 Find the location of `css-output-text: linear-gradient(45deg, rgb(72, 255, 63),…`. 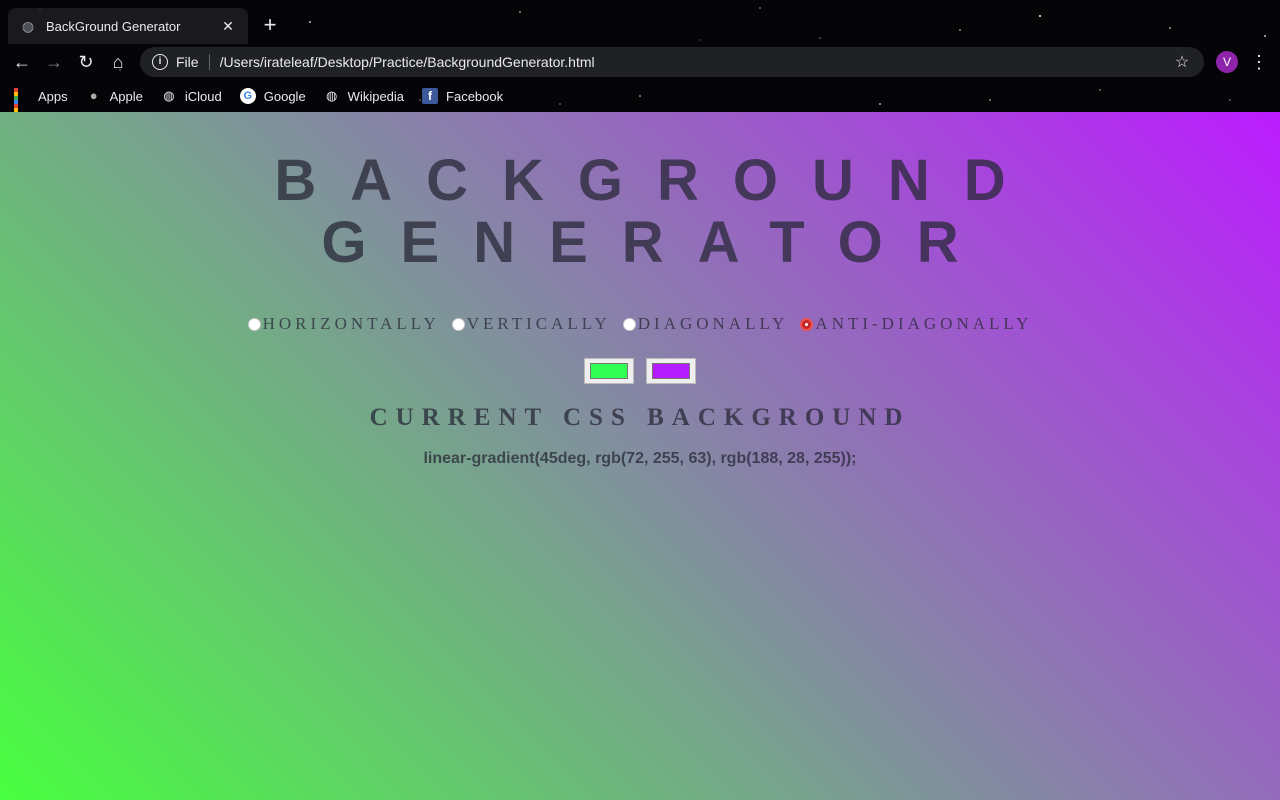

css-output-text: linear-gradient(45deg, rgb(72, 255, 63),… is located at coordinates (640, 458).